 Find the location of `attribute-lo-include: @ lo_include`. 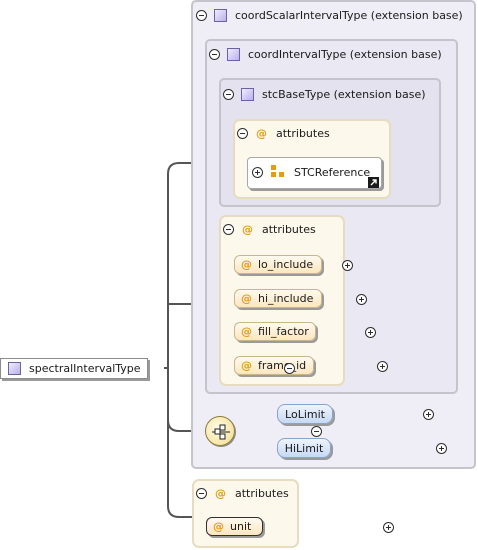

attribute-lo-include: @ lo_include is located at coordinates (278, 264).